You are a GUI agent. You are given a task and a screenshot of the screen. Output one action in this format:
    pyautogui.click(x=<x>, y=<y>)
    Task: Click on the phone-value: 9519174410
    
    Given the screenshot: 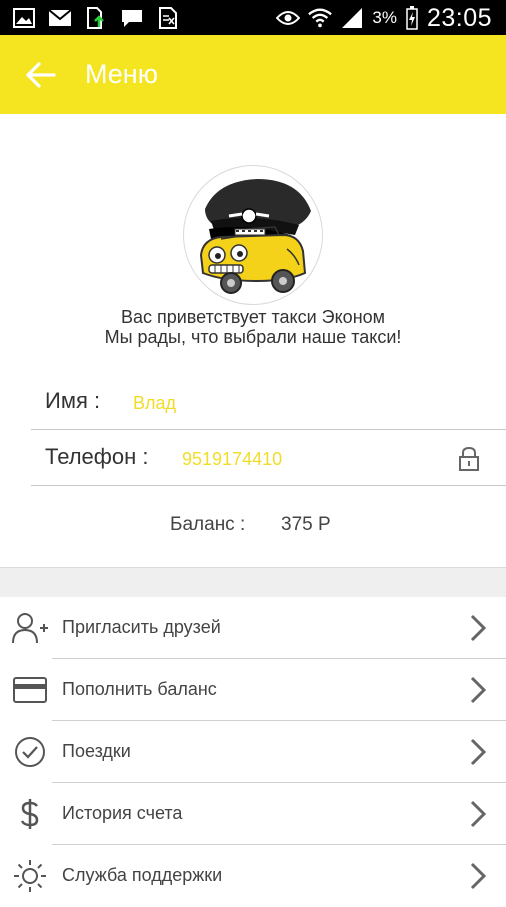 What is the action you would take?
    pyautogui.click(x=232, y=459)
    